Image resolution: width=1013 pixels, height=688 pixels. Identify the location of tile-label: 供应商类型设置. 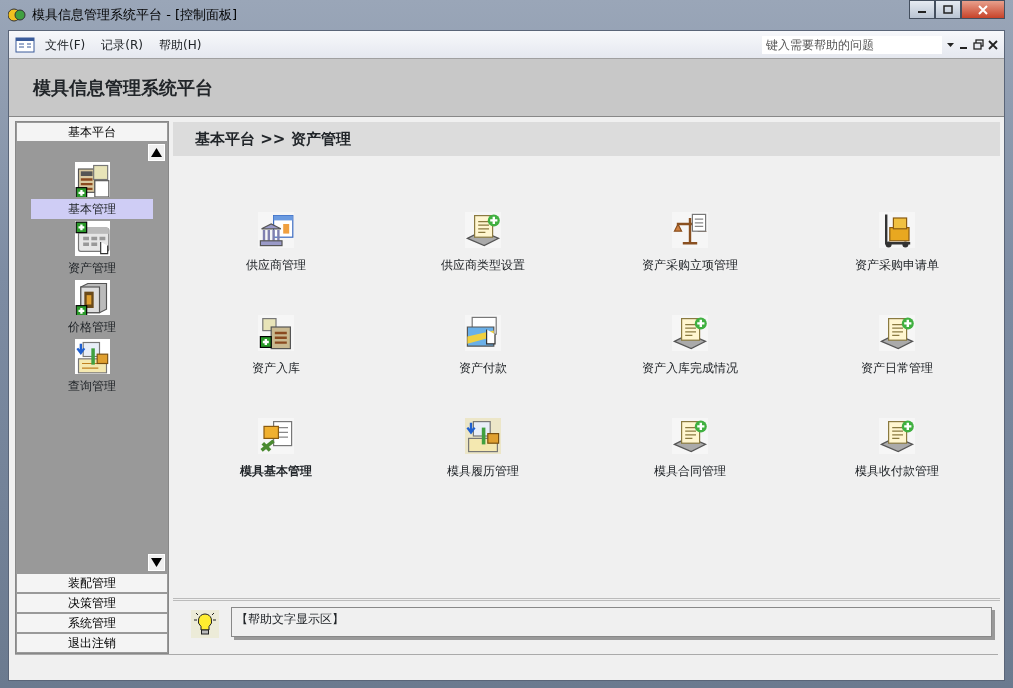
(483, 265).